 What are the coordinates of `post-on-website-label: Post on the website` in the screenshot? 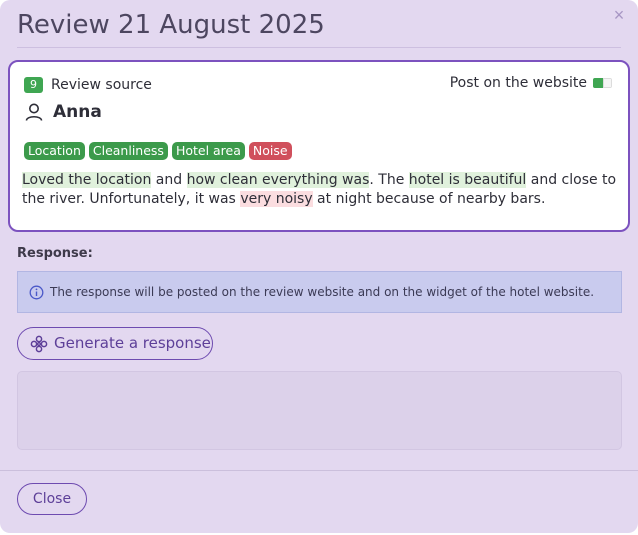 It's located at (518, 83).